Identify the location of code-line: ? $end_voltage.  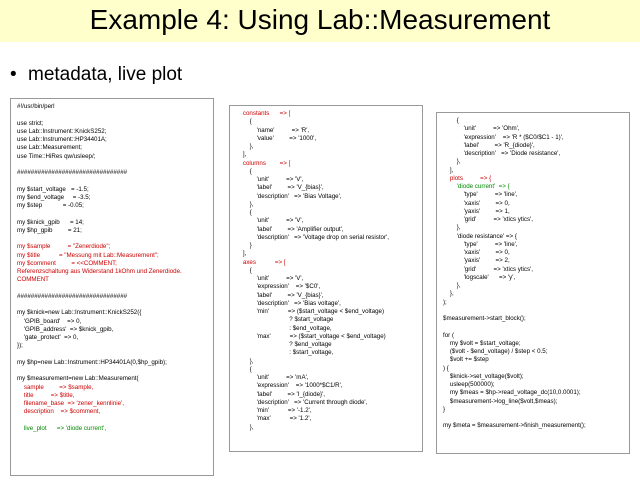
(284, 344).